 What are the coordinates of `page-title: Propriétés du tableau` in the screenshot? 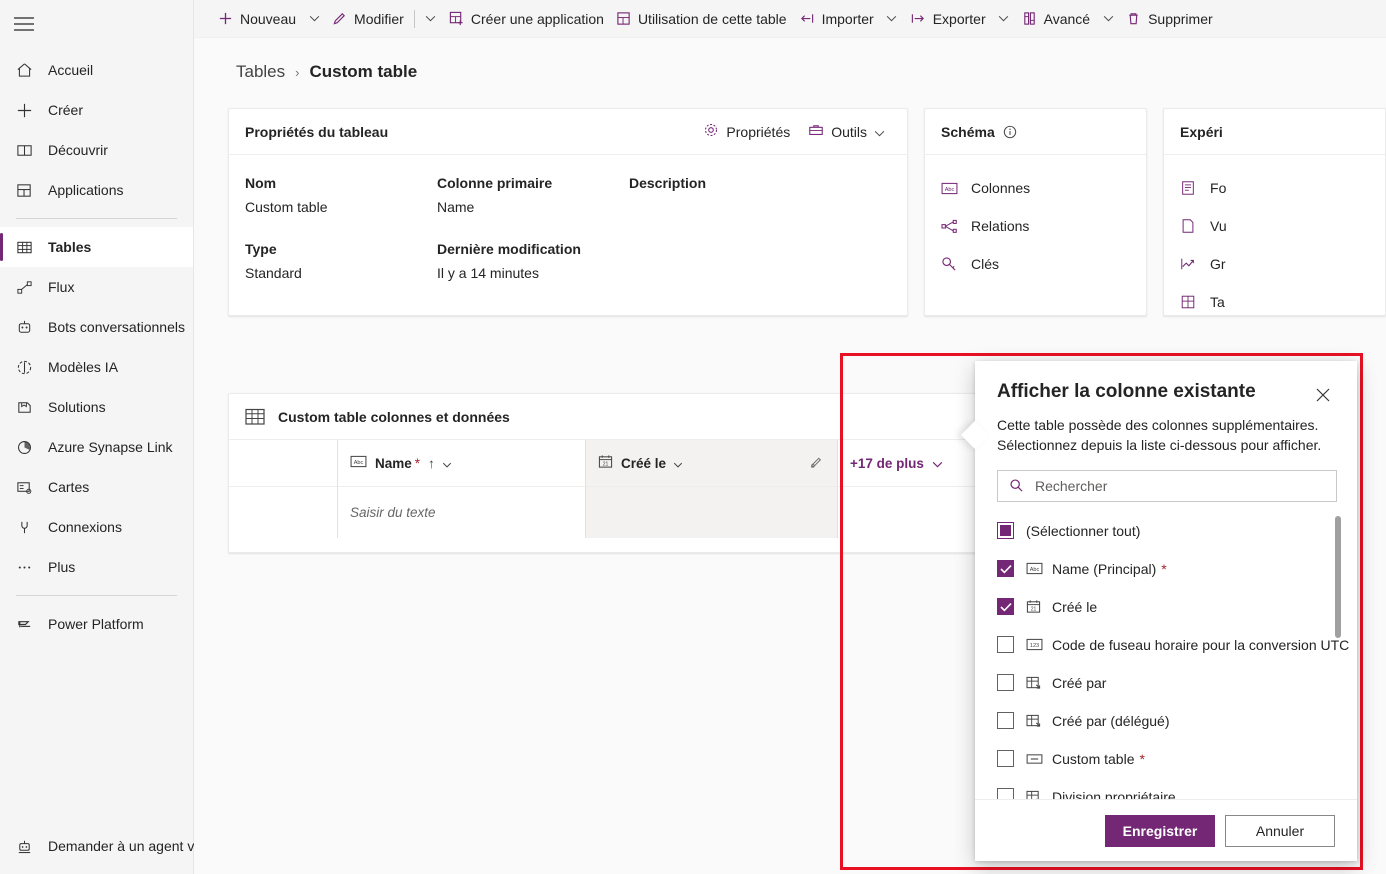 It's located at (317, 131).